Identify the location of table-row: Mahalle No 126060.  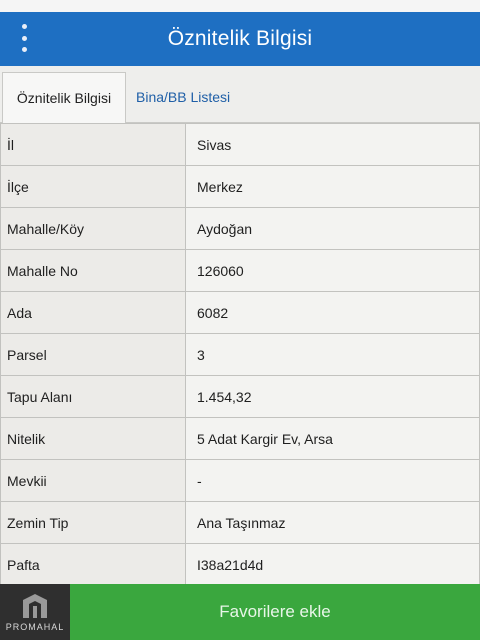
(240, 270).